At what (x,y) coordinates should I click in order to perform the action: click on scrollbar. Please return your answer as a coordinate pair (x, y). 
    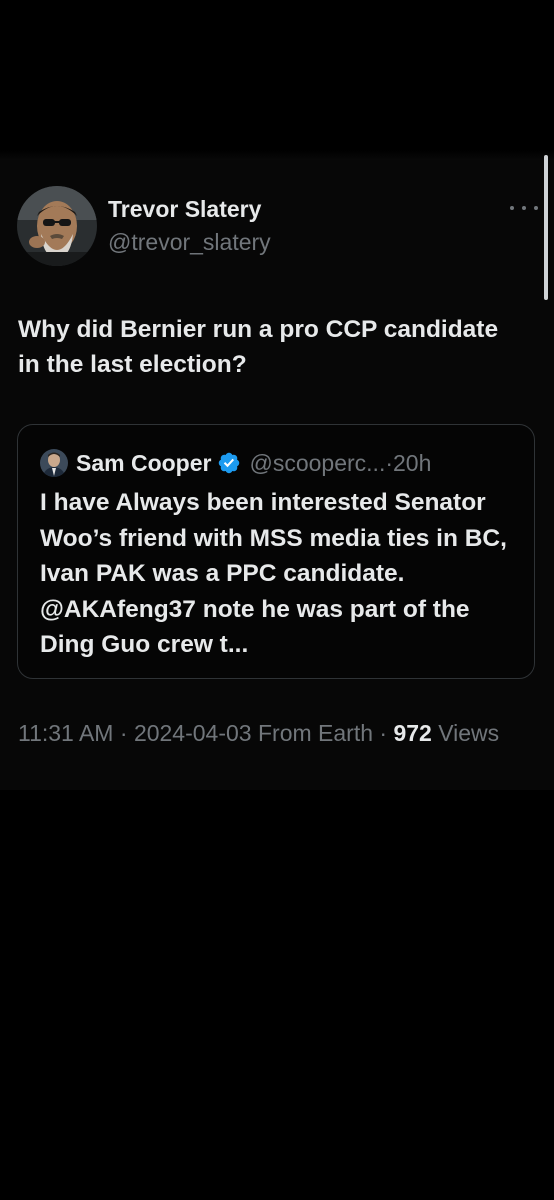
    Looking at the image, I should click on (546, 227).